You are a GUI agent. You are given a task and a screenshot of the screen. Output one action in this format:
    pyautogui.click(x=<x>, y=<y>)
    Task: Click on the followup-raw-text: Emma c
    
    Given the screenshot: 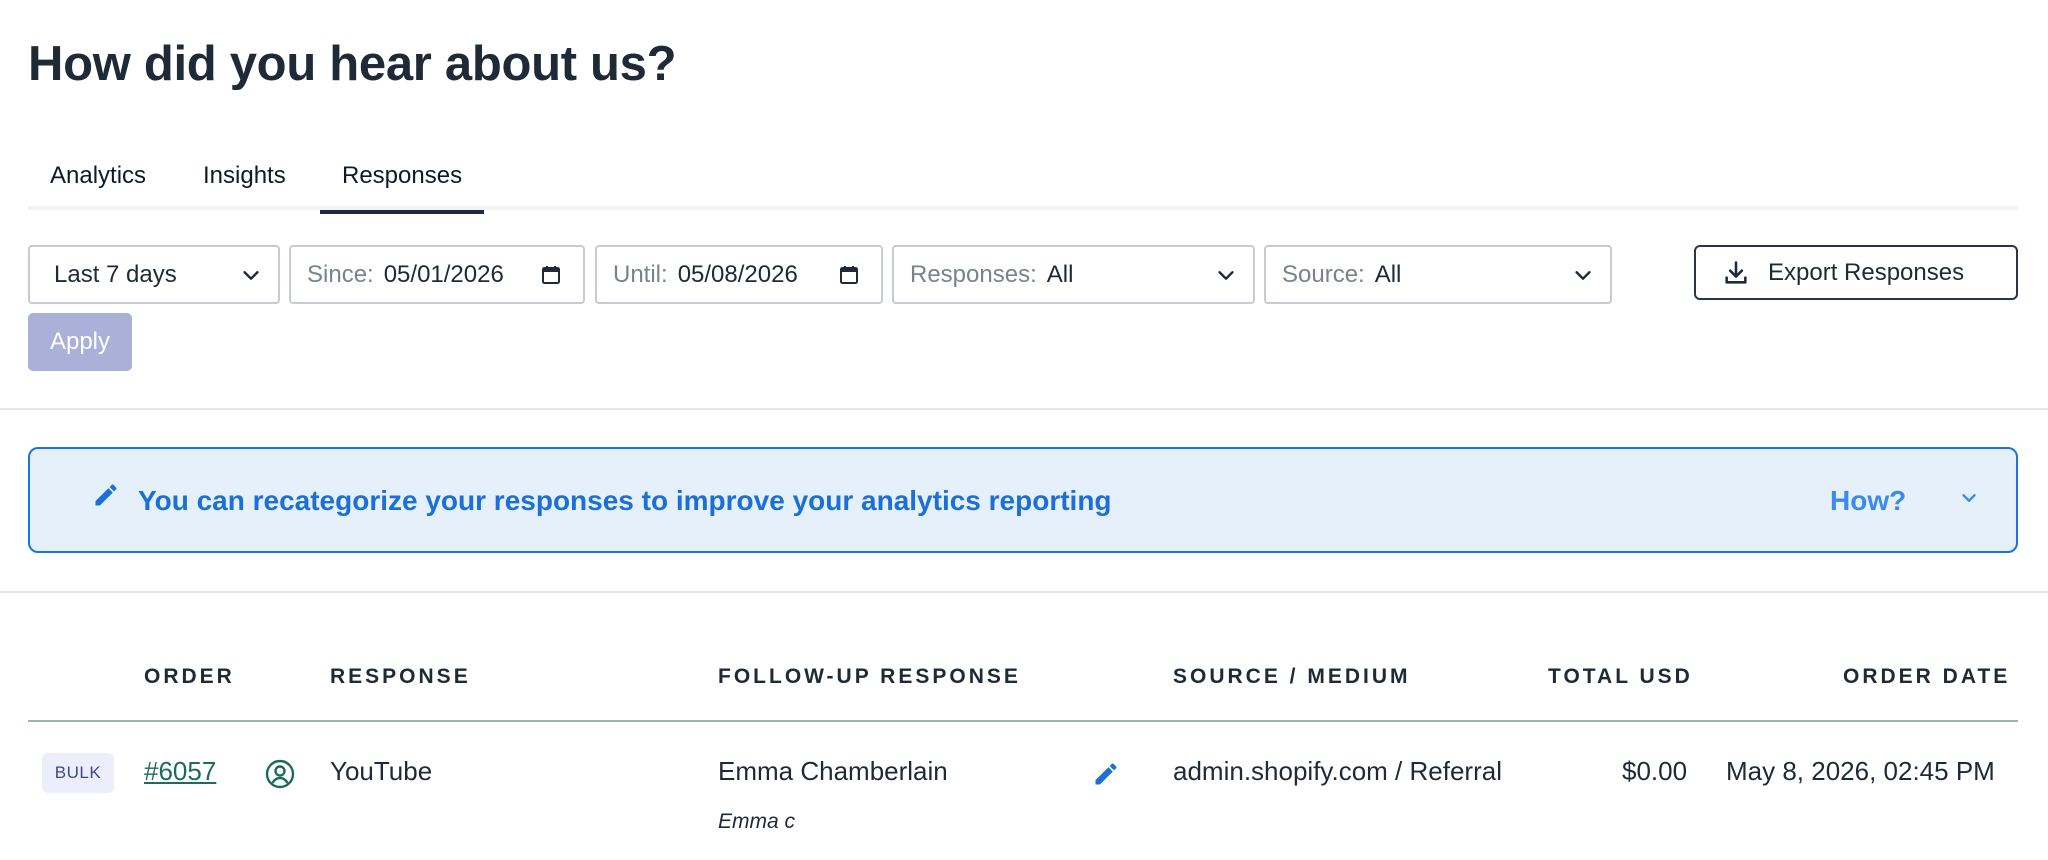 What is the action you would take?
    pyautogui.click(x=757, y=821)
    